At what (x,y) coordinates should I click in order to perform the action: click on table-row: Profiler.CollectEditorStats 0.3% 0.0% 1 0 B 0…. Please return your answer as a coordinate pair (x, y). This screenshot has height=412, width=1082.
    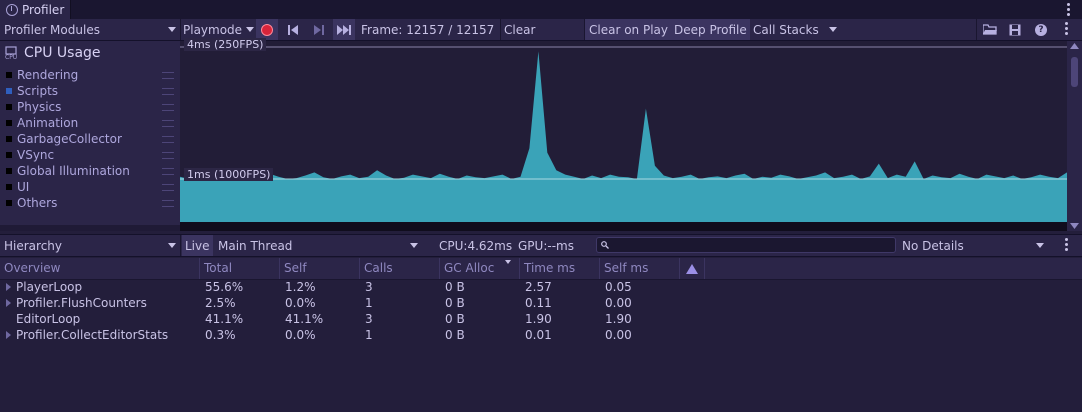
    Looking at the image, I should click on (541, 335).